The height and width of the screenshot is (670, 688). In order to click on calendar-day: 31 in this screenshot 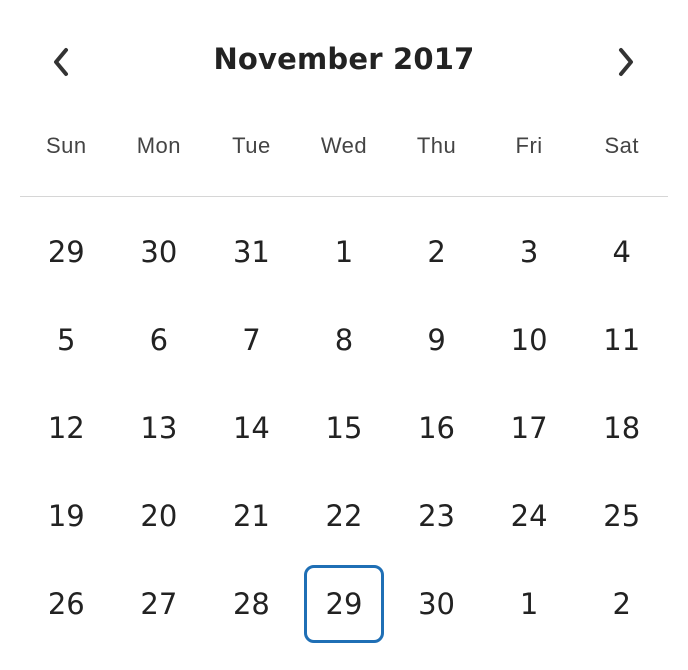, I will do `click(251, 252)`.